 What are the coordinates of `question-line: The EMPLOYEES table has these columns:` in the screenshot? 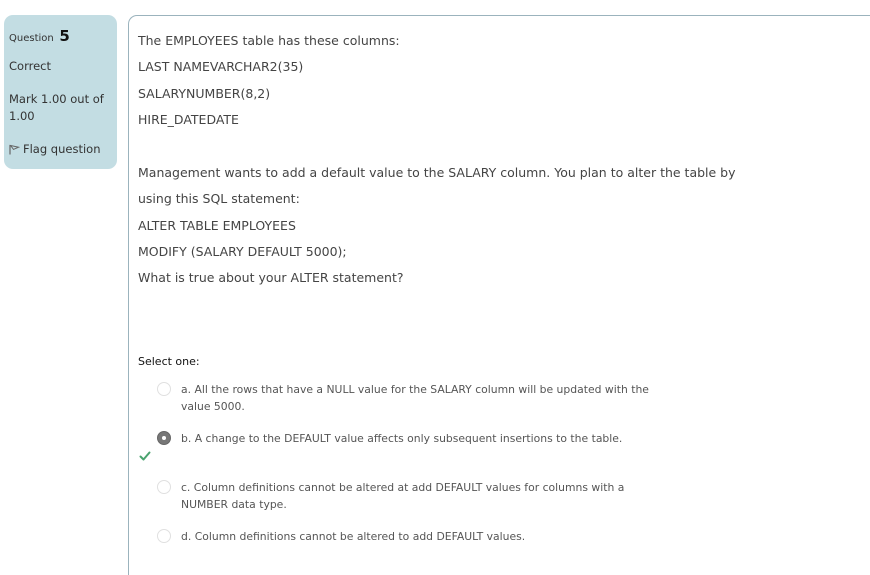 It's located at (269, 40).